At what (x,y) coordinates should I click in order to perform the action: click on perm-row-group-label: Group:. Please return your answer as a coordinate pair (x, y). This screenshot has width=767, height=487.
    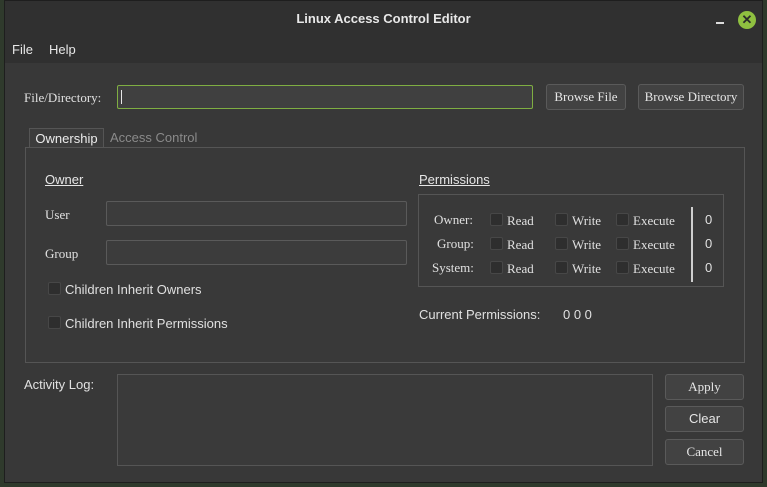
    Looking at the image, I should click on (455, 243).